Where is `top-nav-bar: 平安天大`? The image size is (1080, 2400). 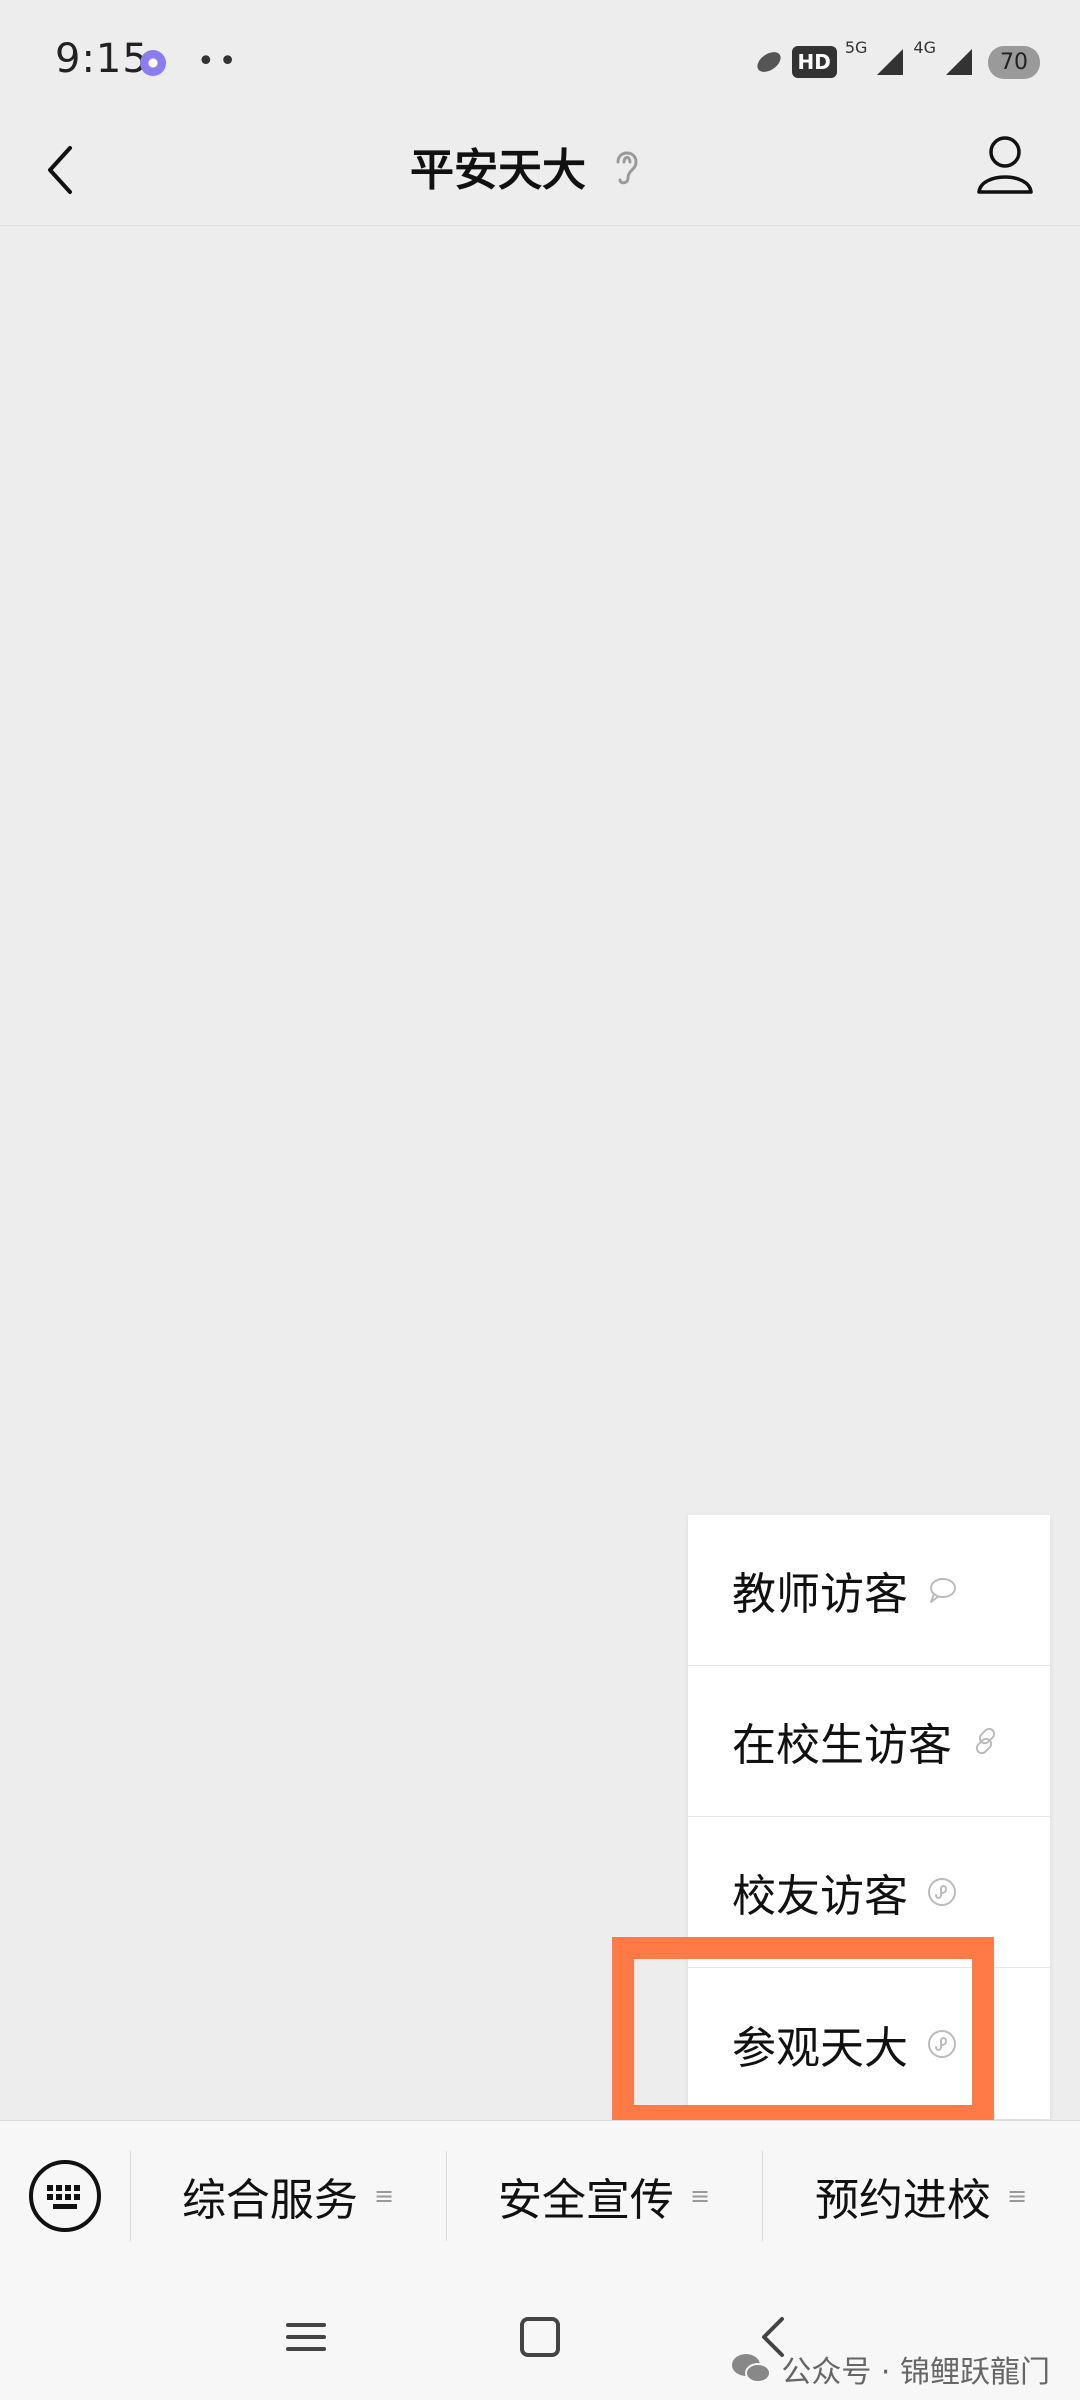
top-nav-bar: 平安天大 is located at coordinates (540, 173).